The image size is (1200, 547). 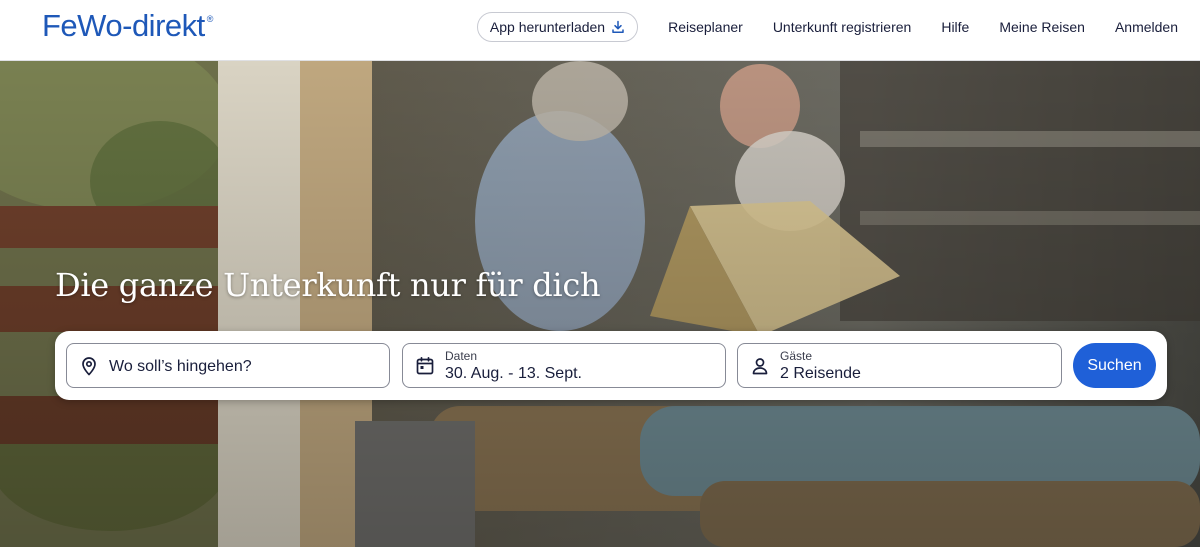 I want to click on destination-field: Wo soll’s hingehen?, so click(x=228, y=365).